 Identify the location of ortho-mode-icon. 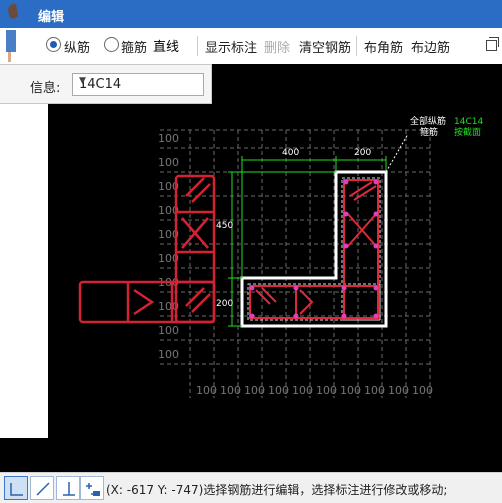
(16, 488).